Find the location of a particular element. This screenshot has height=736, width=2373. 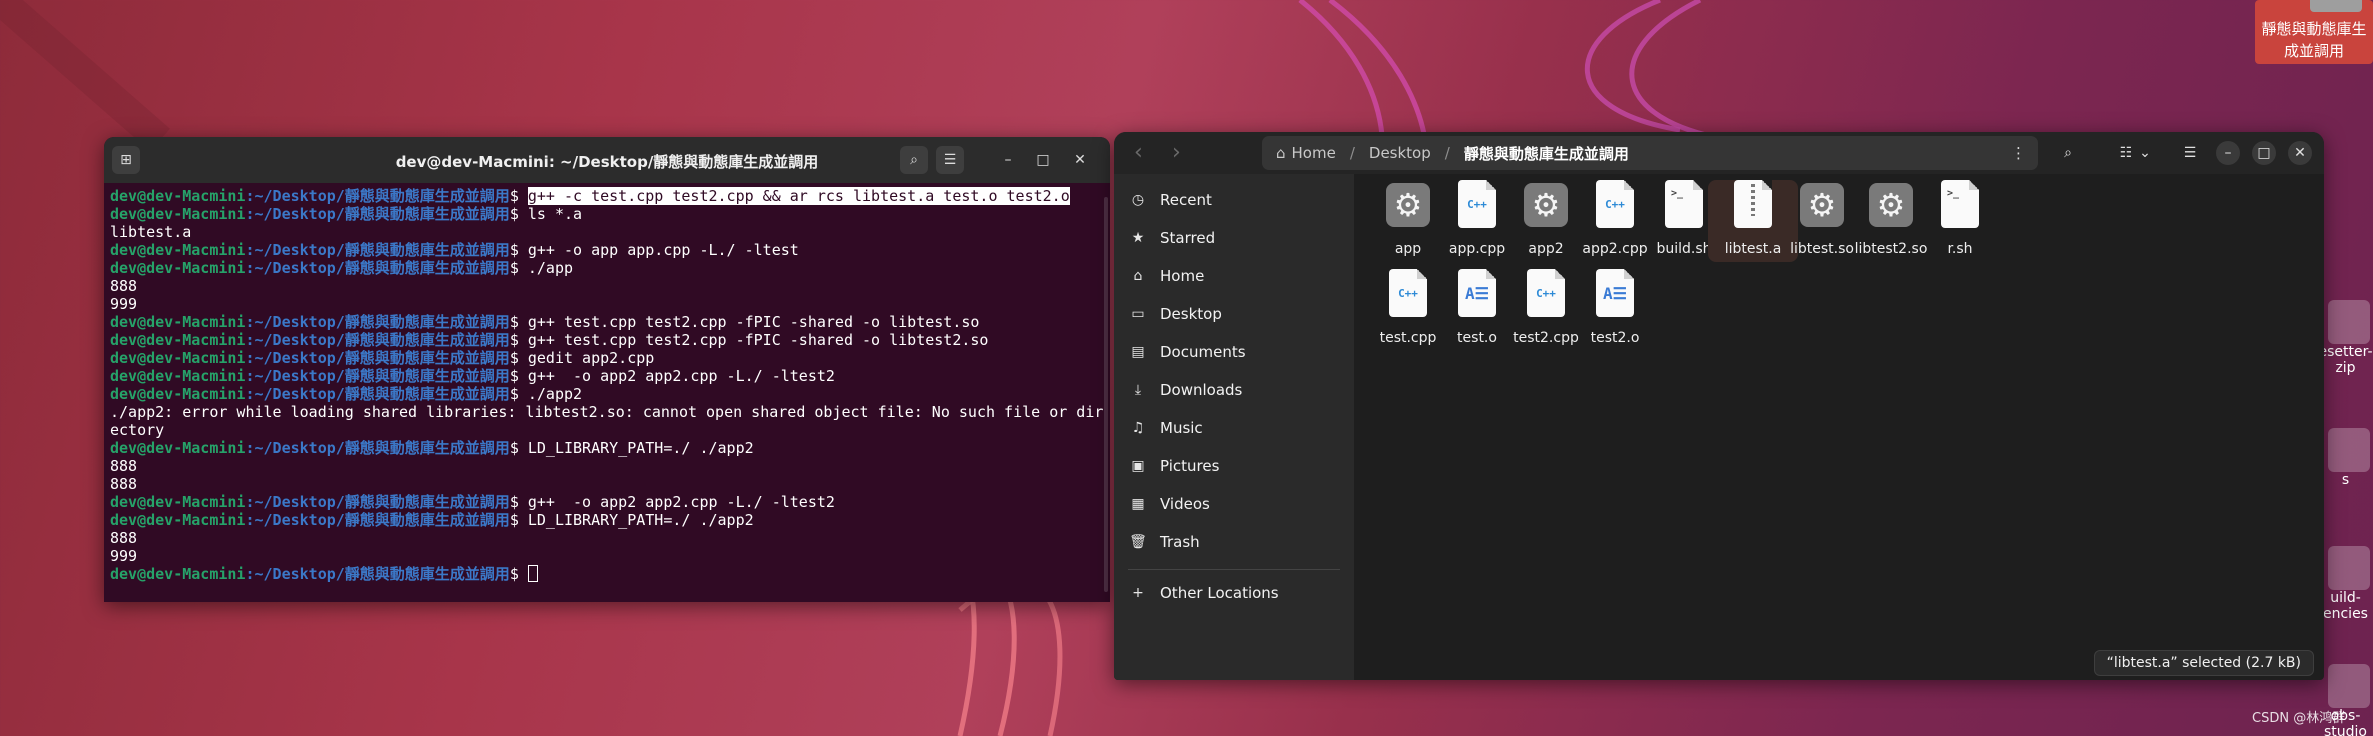

chevron-down-icon: ⌄ is located at coordinates (2145, 153).